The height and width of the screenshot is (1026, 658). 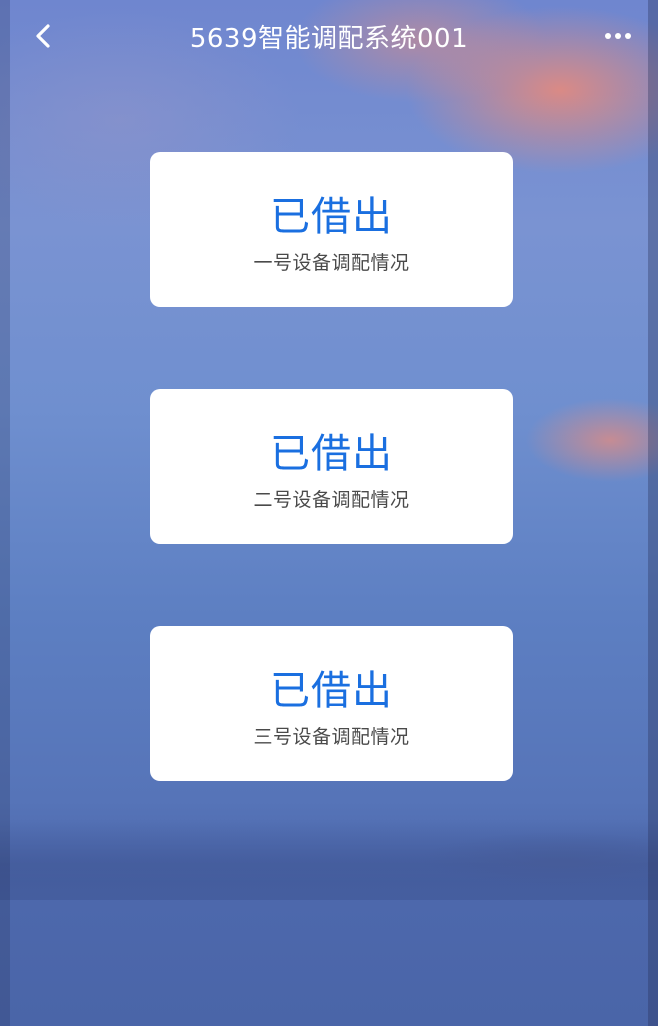 I want to click on top-bar: 5639智能调配系统001, so click(x=329, y=37).